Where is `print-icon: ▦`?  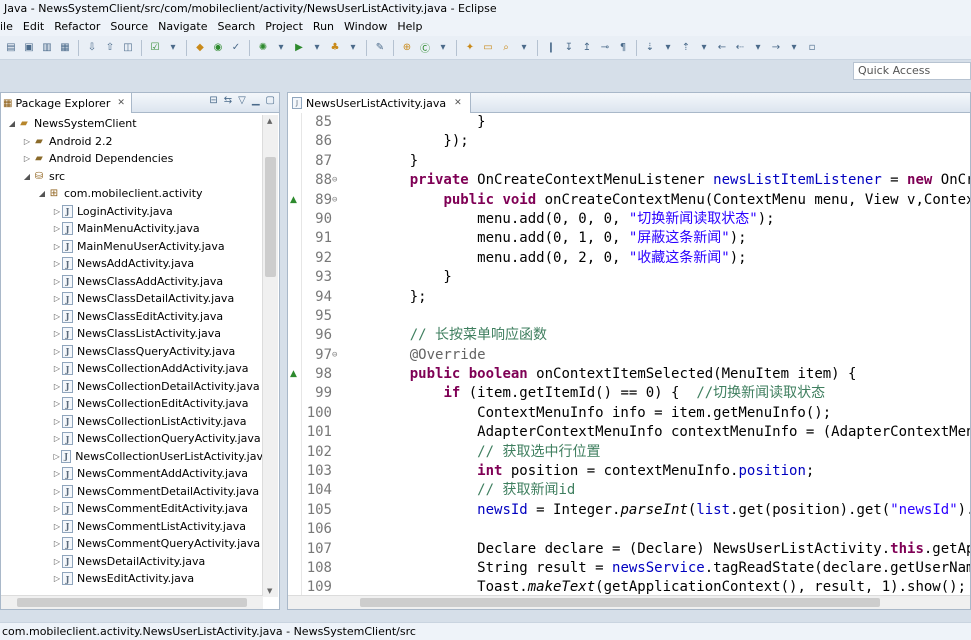 print-icon: ▦ is located at coordinates (65, 48).